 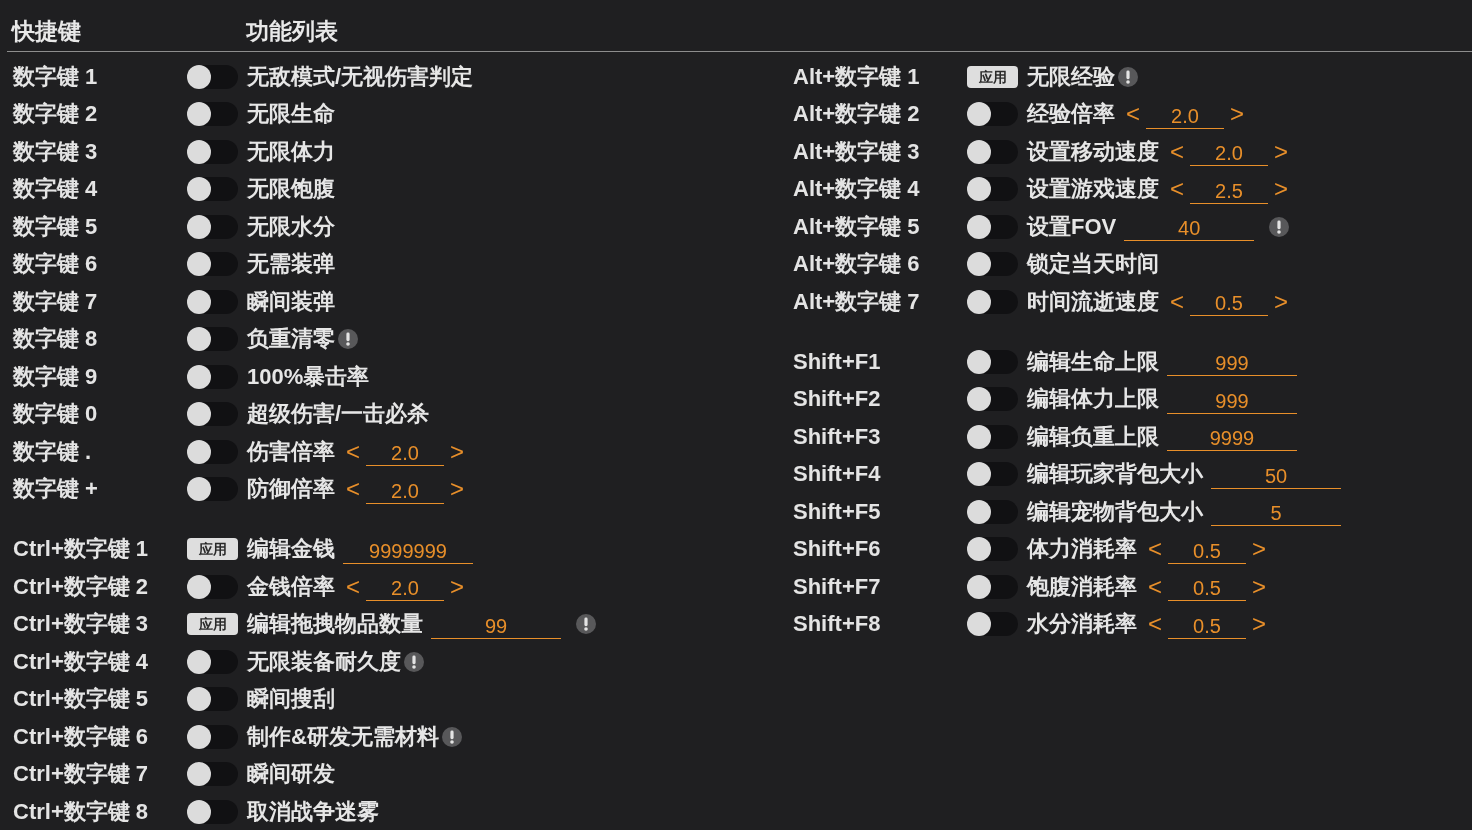 I want to click on hotkey-label: Shift+F7, so click(x=837, y=586).